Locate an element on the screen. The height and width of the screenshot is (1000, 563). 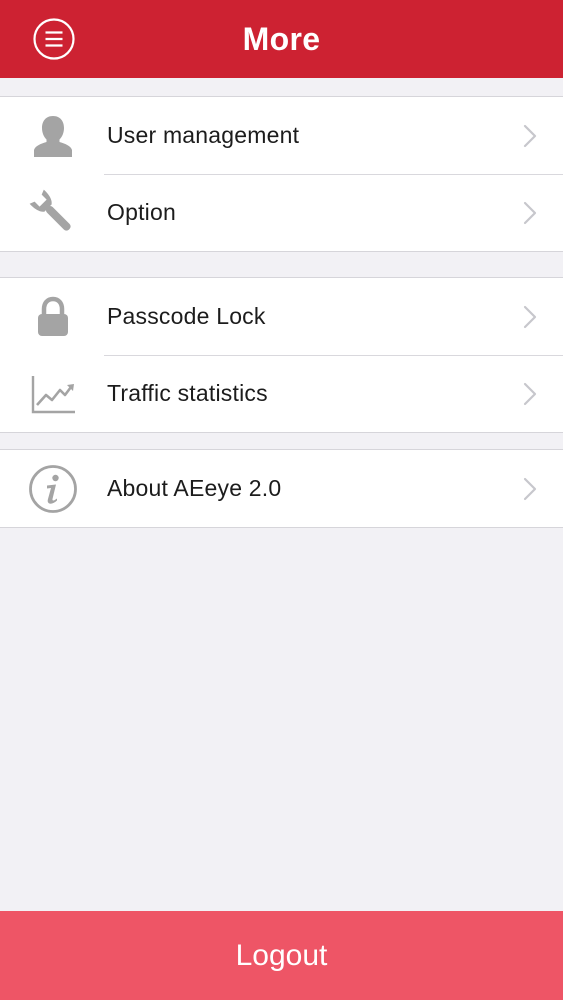
list-item-option: Option is located at coordinates (281, 212).